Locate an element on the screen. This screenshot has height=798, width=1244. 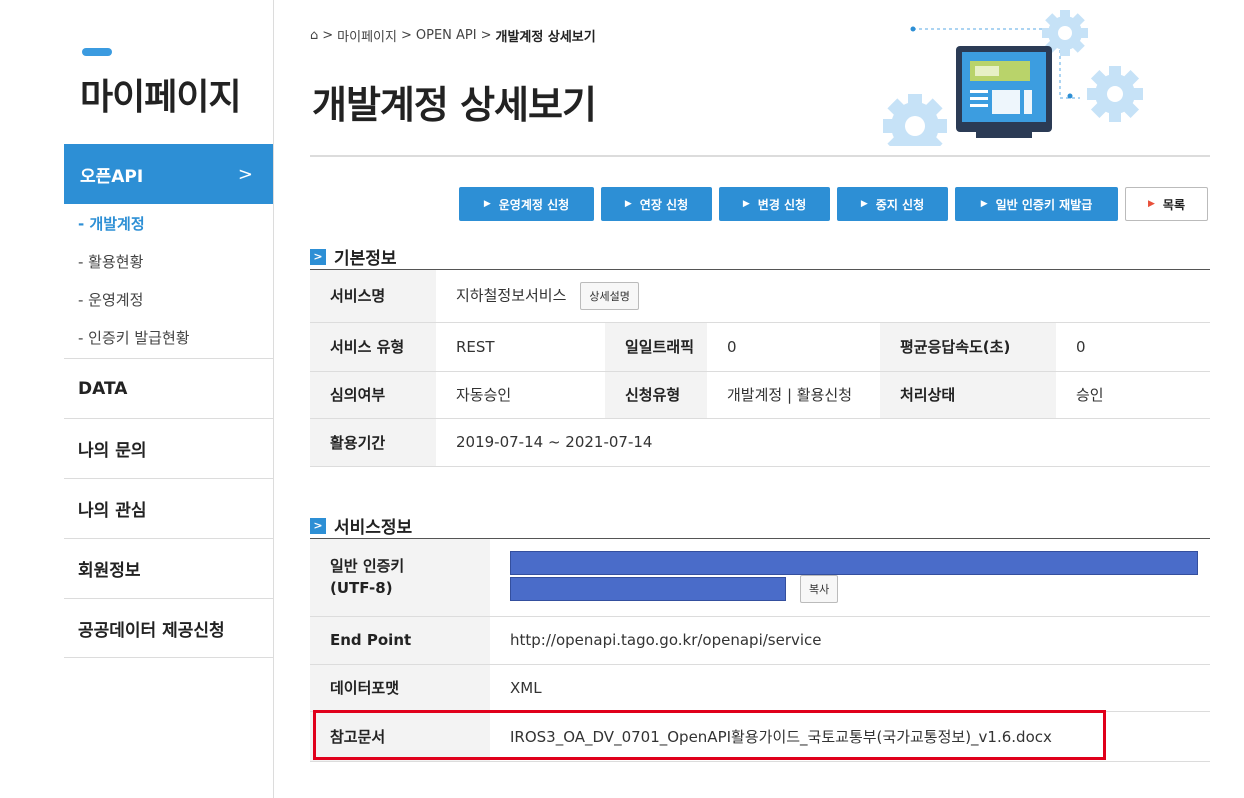
daily-traffic-label: 일일트래픽 is located at coordinates (656, 347).